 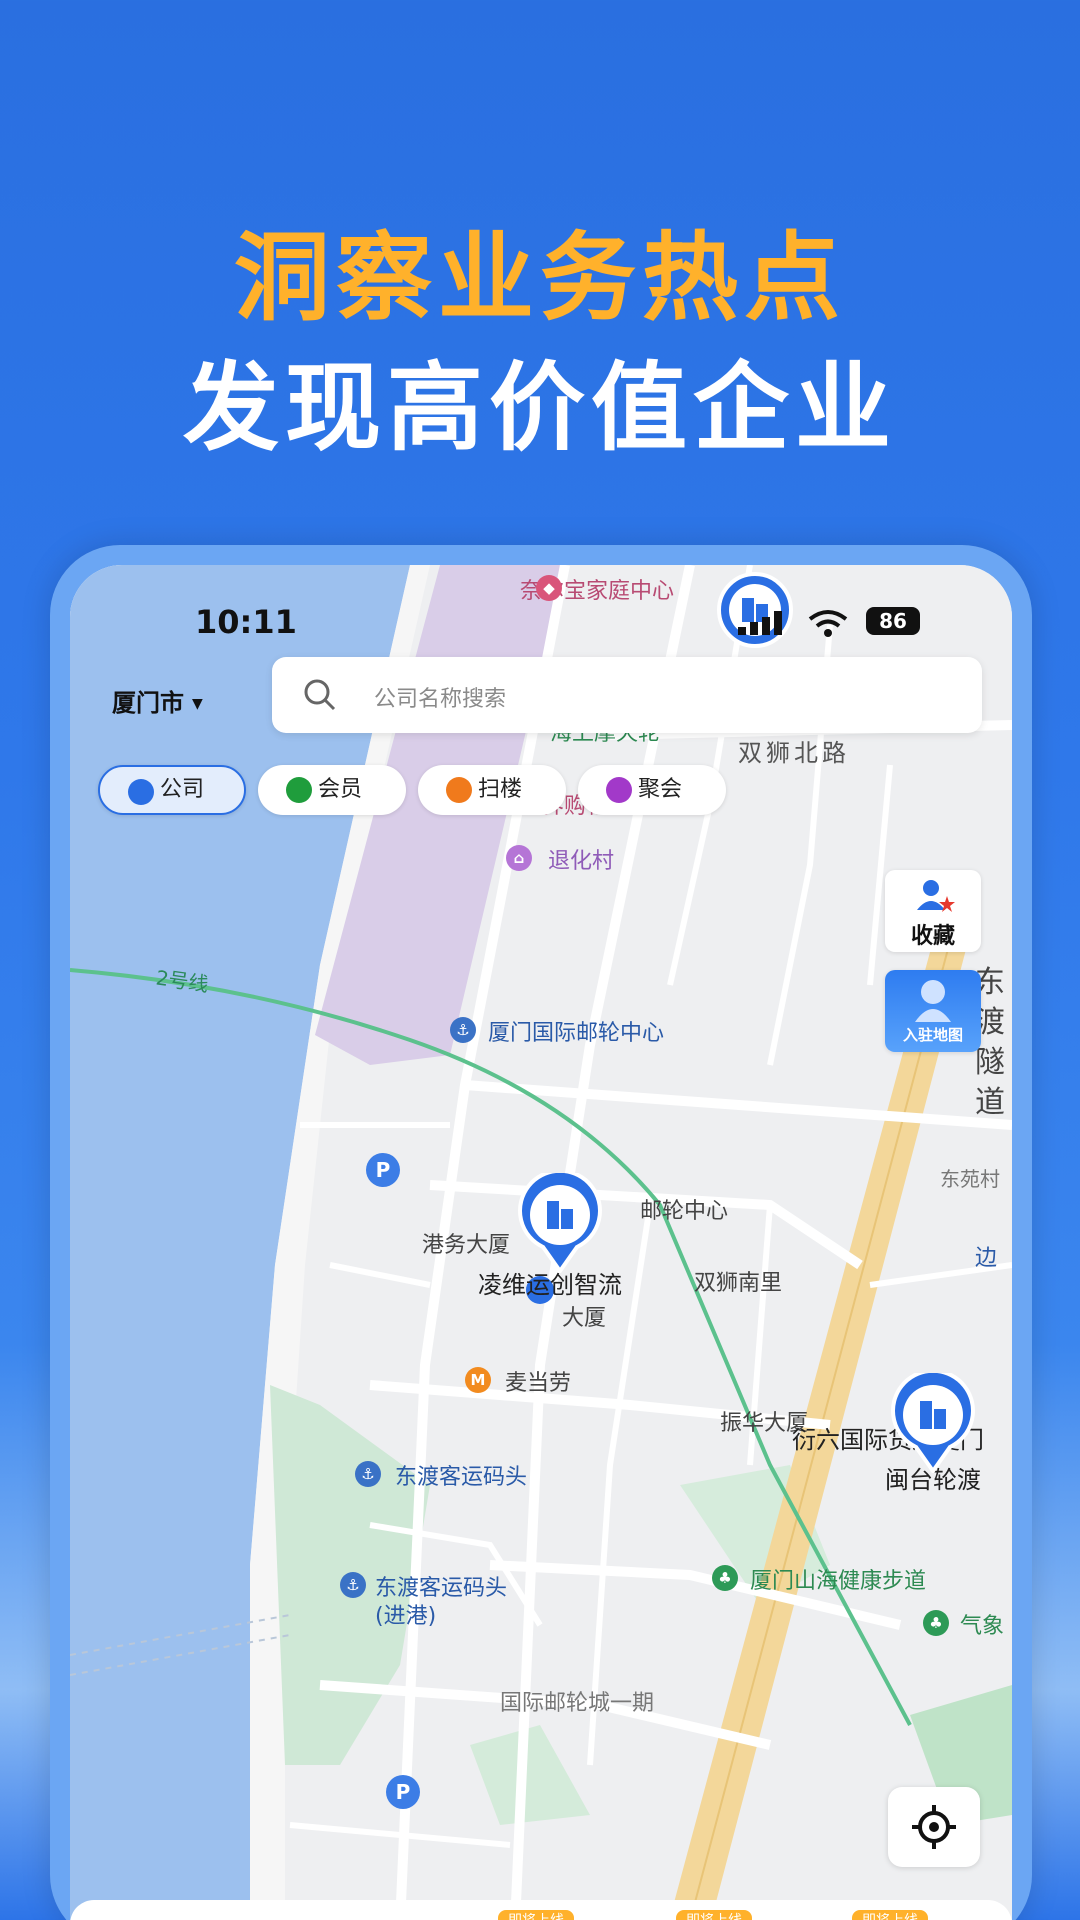 I want to click on battery-indicator: 86, so click(x=893, y=621).